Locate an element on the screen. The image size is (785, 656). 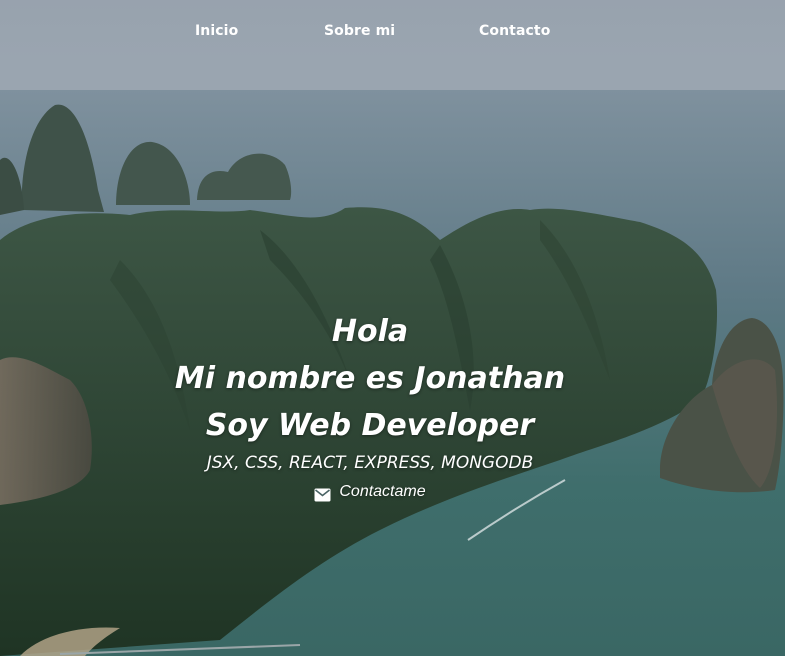
nav-link-contacto: Contacto is located at coordinates (514, 31).